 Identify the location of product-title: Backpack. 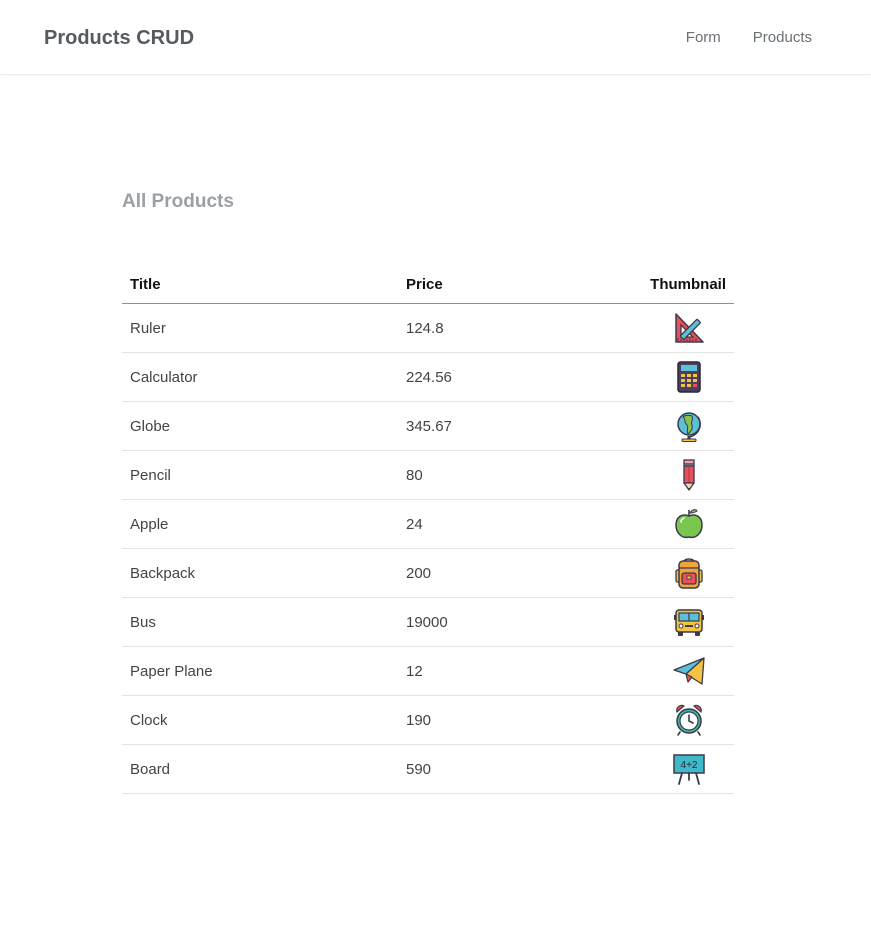
(260, 573).